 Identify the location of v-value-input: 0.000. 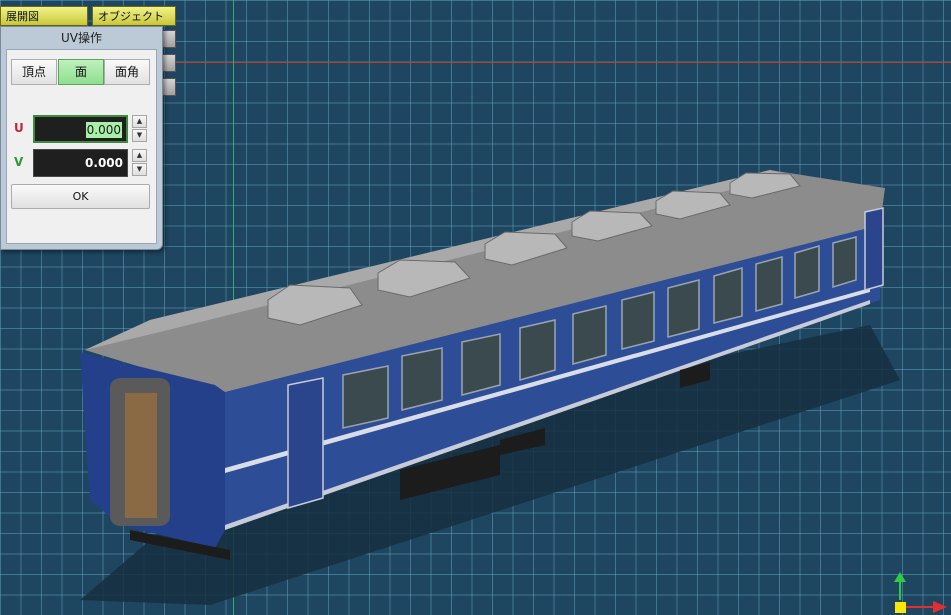
(80, 163).